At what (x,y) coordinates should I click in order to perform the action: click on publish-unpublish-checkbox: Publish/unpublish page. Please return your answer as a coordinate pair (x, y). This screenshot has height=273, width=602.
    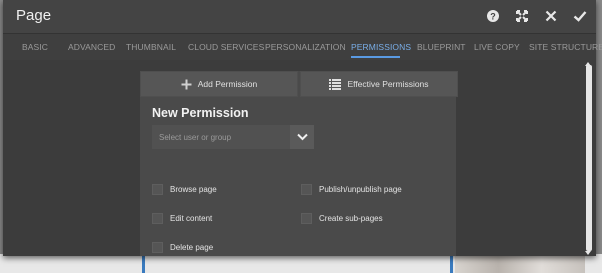
    Looking at the image, I should click on (351, 189).